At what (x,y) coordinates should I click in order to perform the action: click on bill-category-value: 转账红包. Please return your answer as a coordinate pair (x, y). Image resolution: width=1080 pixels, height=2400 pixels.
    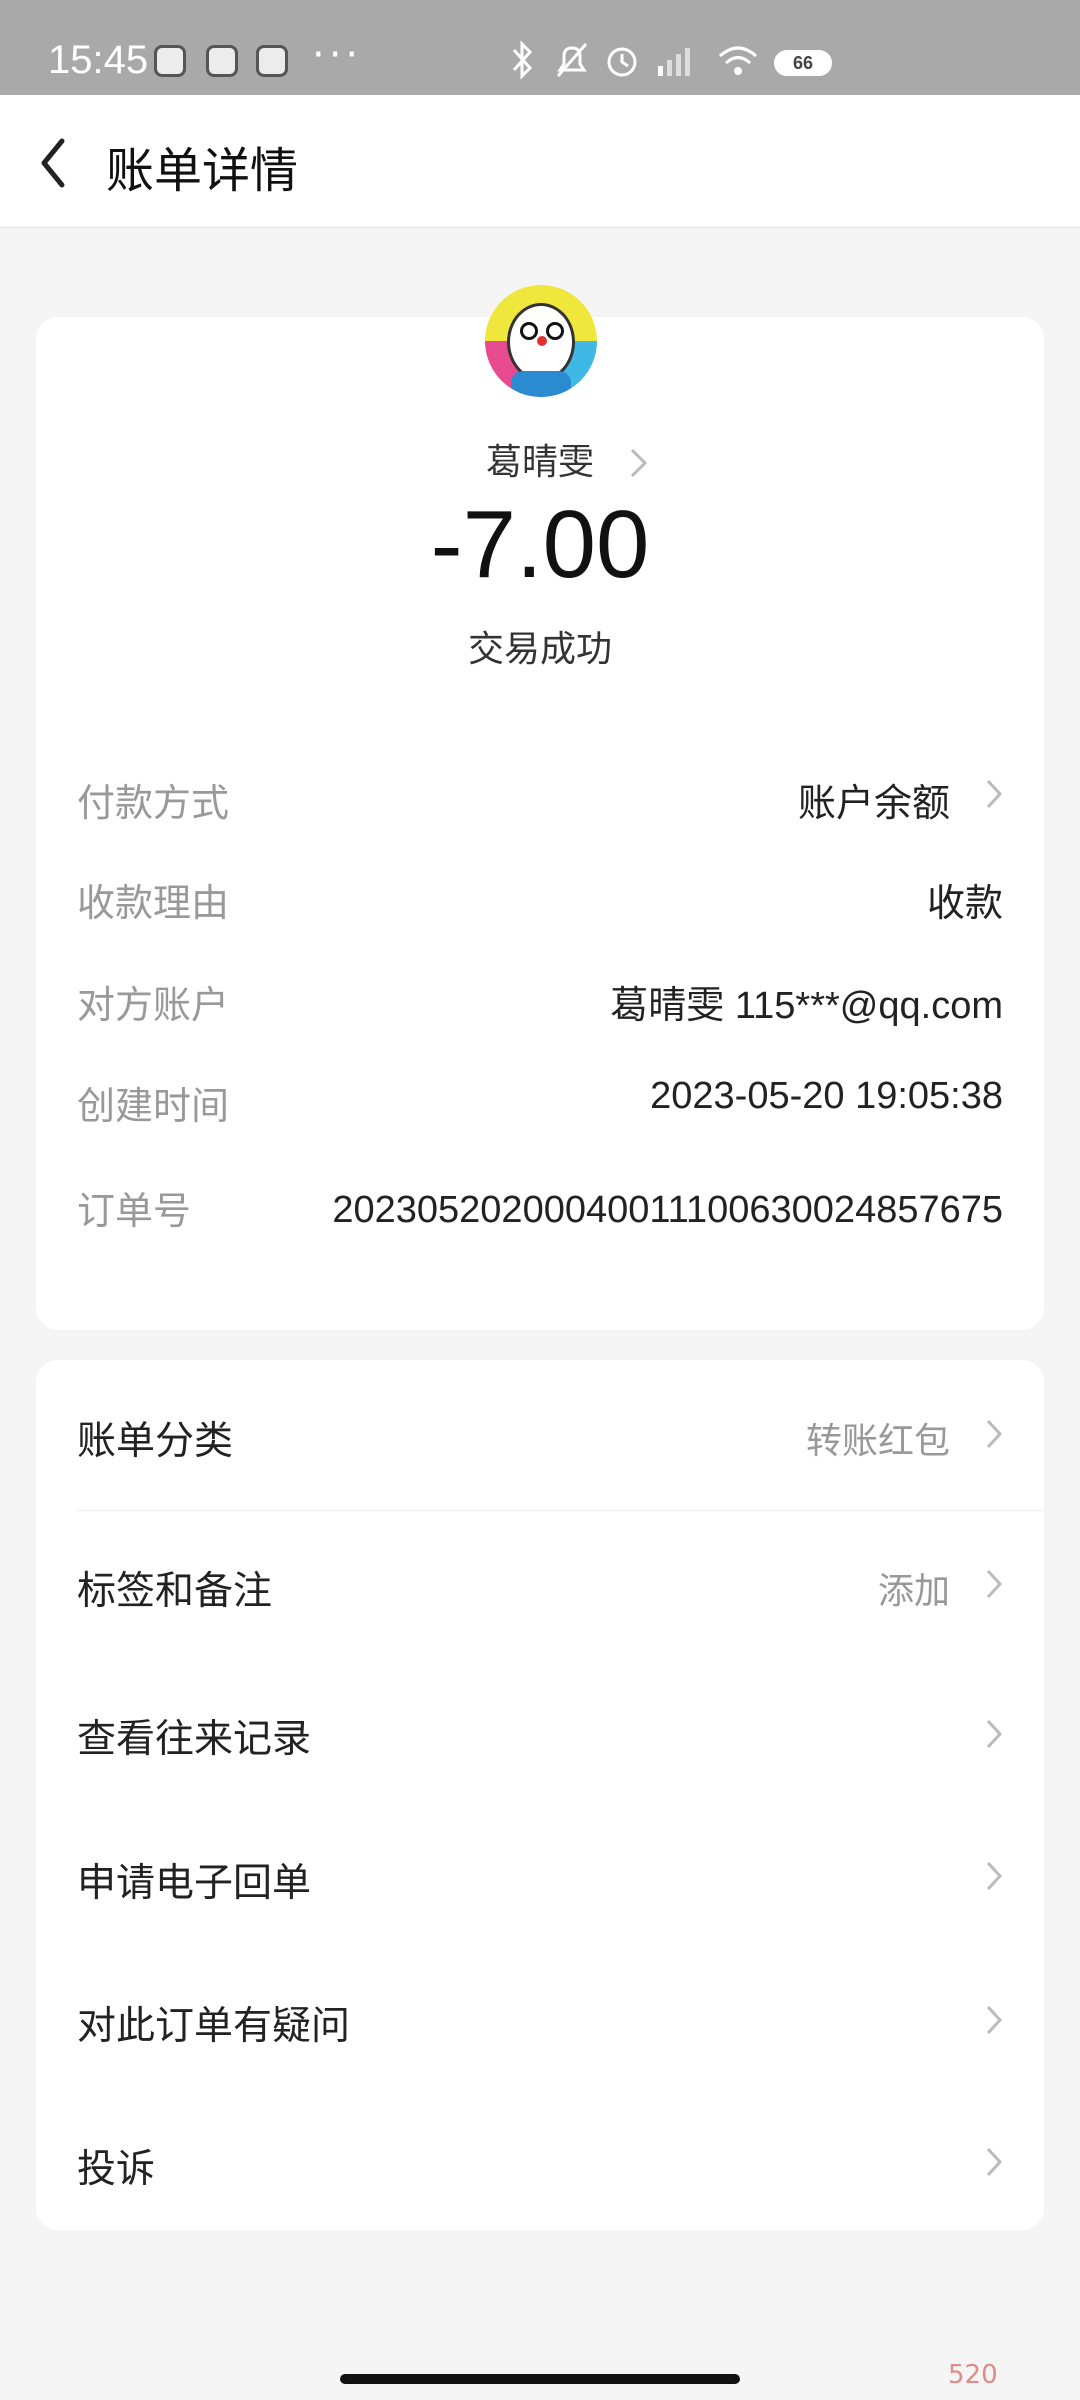
    Looking at the image, I should click on (878, 1438).